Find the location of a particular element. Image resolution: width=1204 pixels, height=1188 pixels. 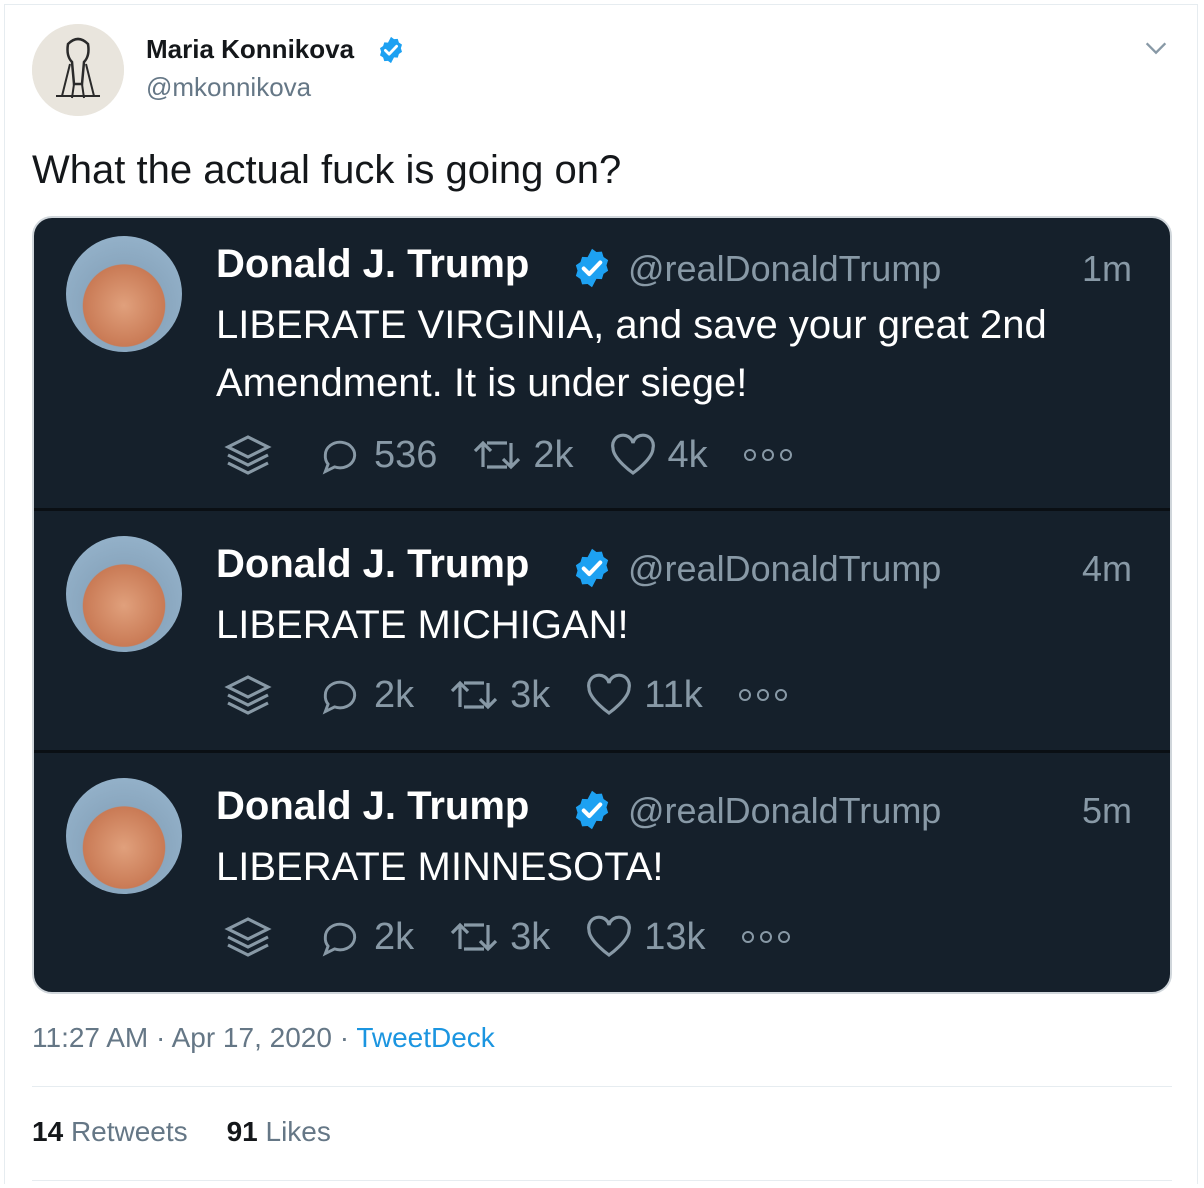

likes-stat: 91 Likes is located at coordinates (279, 1131).